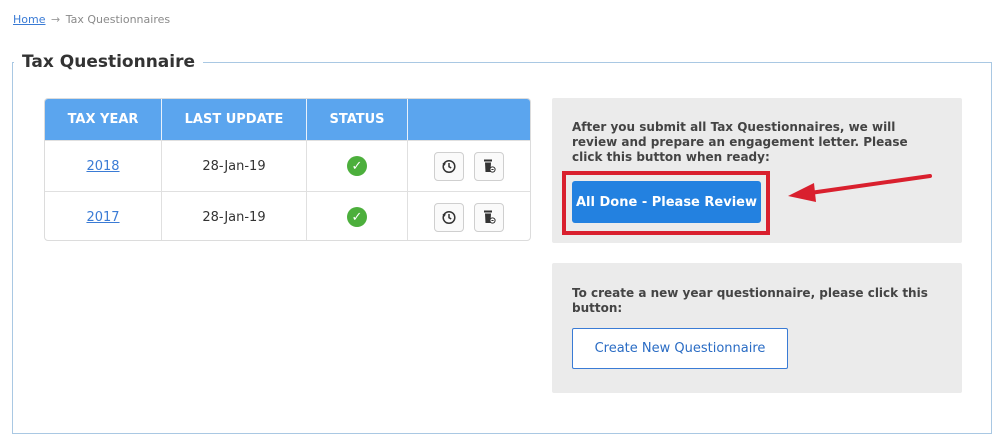 The width and height of the screenshot is (1003, 448). Describe the element at coordinates (118, 19) in the screenshot. I see `breadcrumb-current: Tax Questionnaires` at that location.